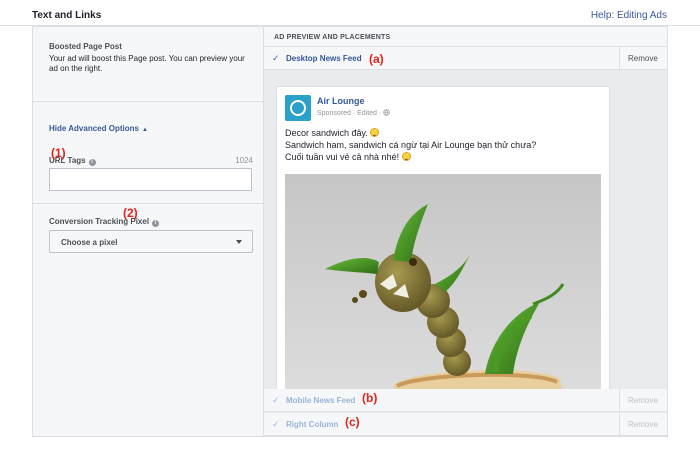 The image size is (700, 449). I want to click on triangle-up-icon: ▲, so click(144, 130).